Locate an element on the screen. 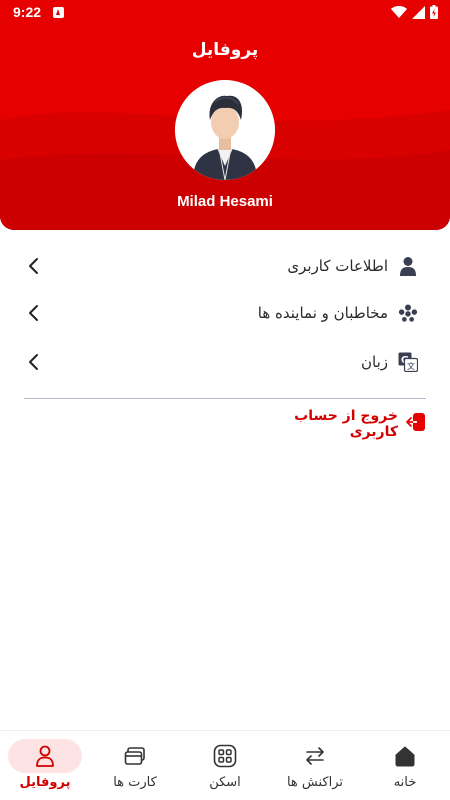 The height and width of the screenshot is (800, 450). avatar is located at coordinates (225, 130).